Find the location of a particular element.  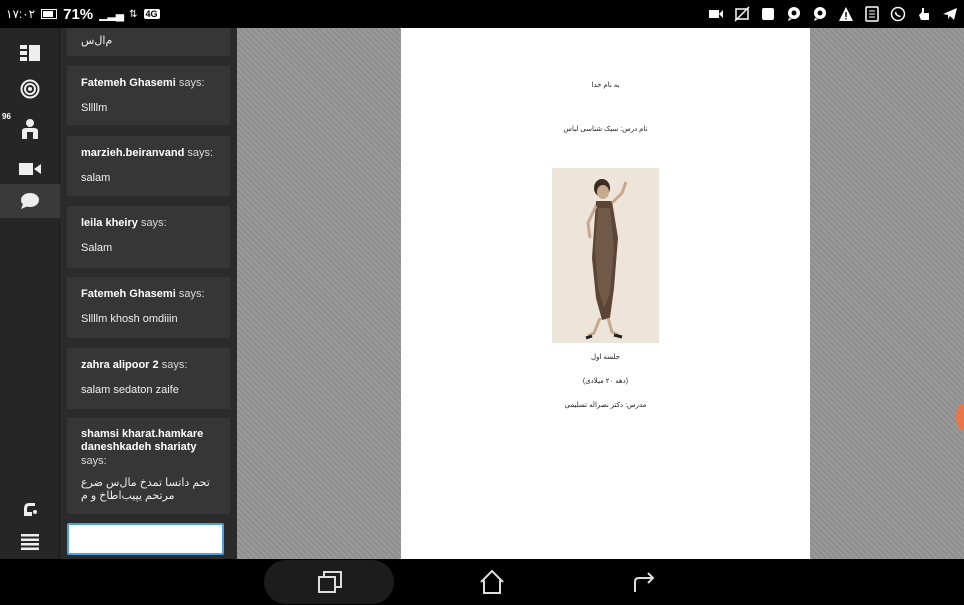

telegram-icon is located at coordinates (950, 14).